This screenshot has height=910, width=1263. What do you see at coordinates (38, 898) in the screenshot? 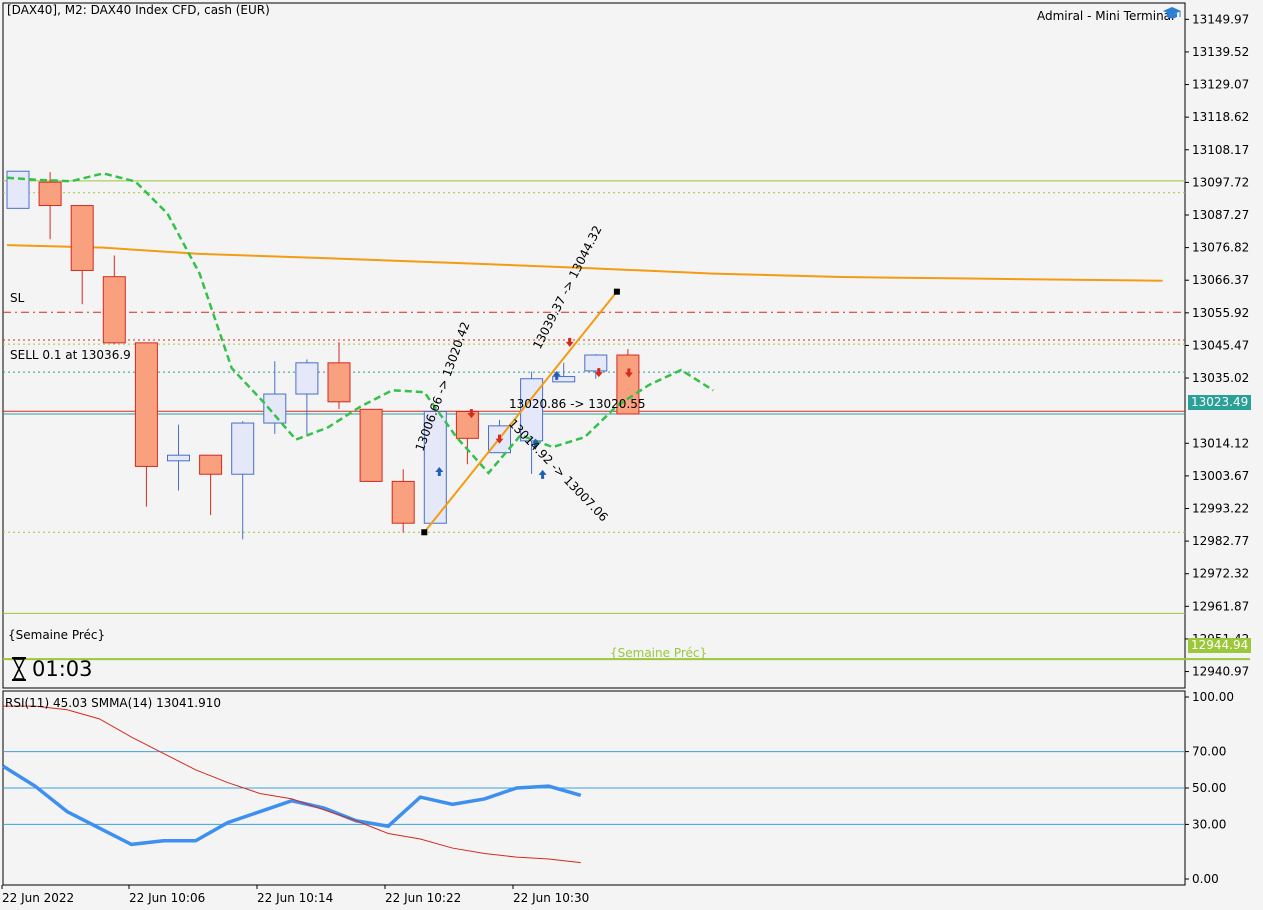
I see `x-tick-label: 22 Jun 2022` at bounding box center [38, 898].